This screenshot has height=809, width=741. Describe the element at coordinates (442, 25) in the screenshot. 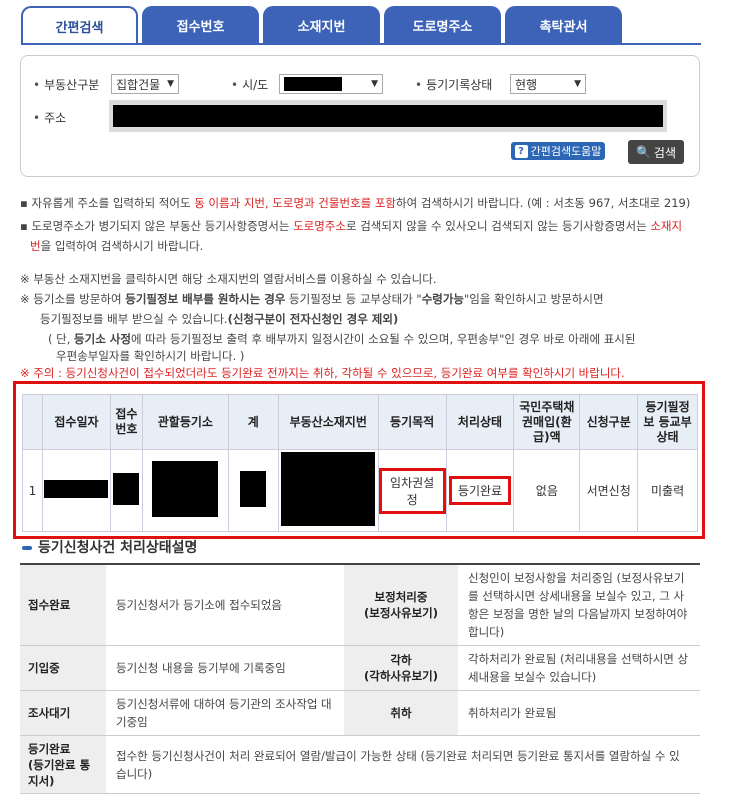

I see `tab-road-address: 도로명주소` at that location.